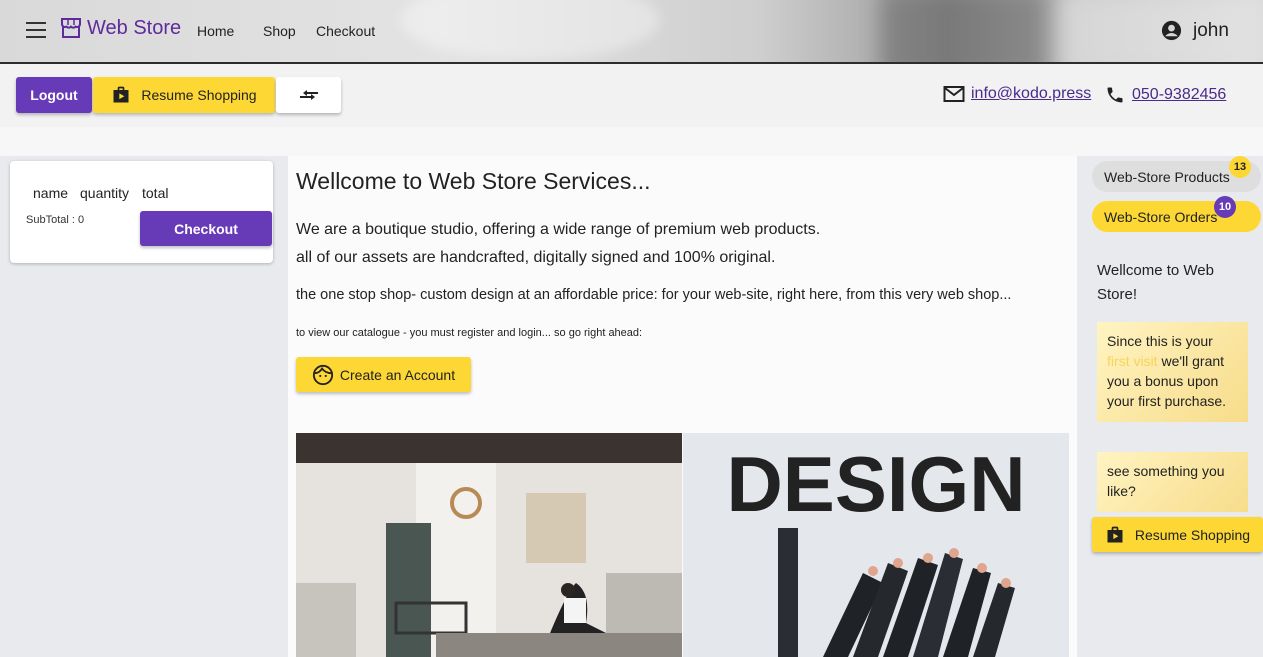  I want to click on products-chip-label: Web-Store Products, so click(1167, 176).